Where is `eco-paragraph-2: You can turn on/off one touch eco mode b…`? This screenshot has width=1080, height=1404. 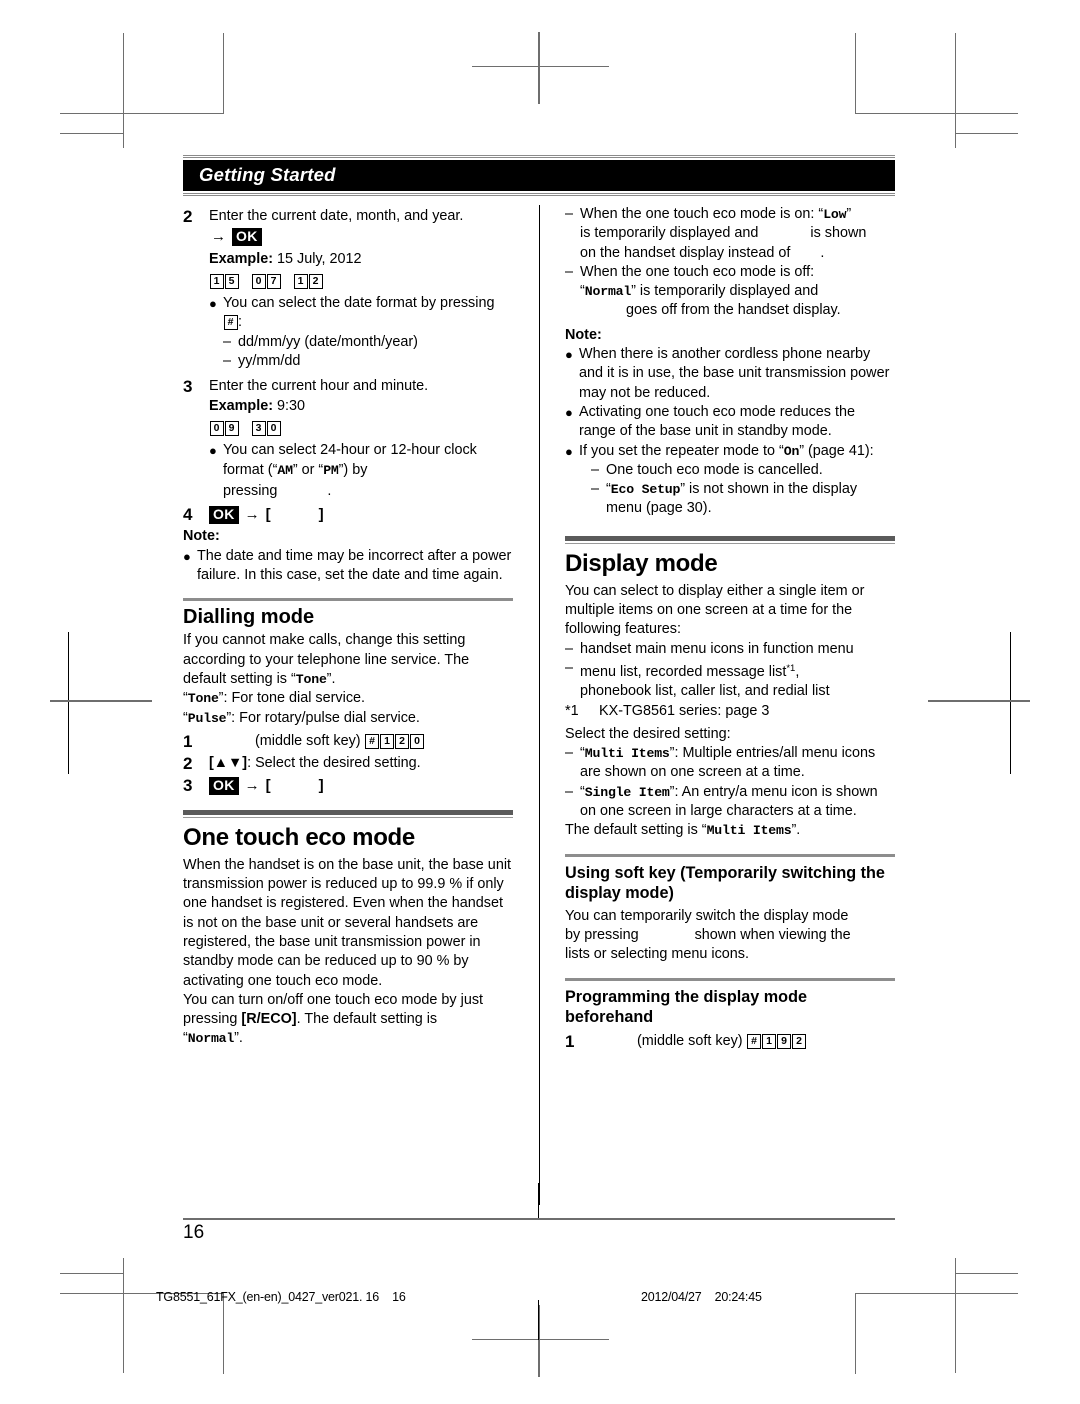 eco-paragraph-2: You can turn on/off one touch eco mode b… is located at coordinates (333, 1019).